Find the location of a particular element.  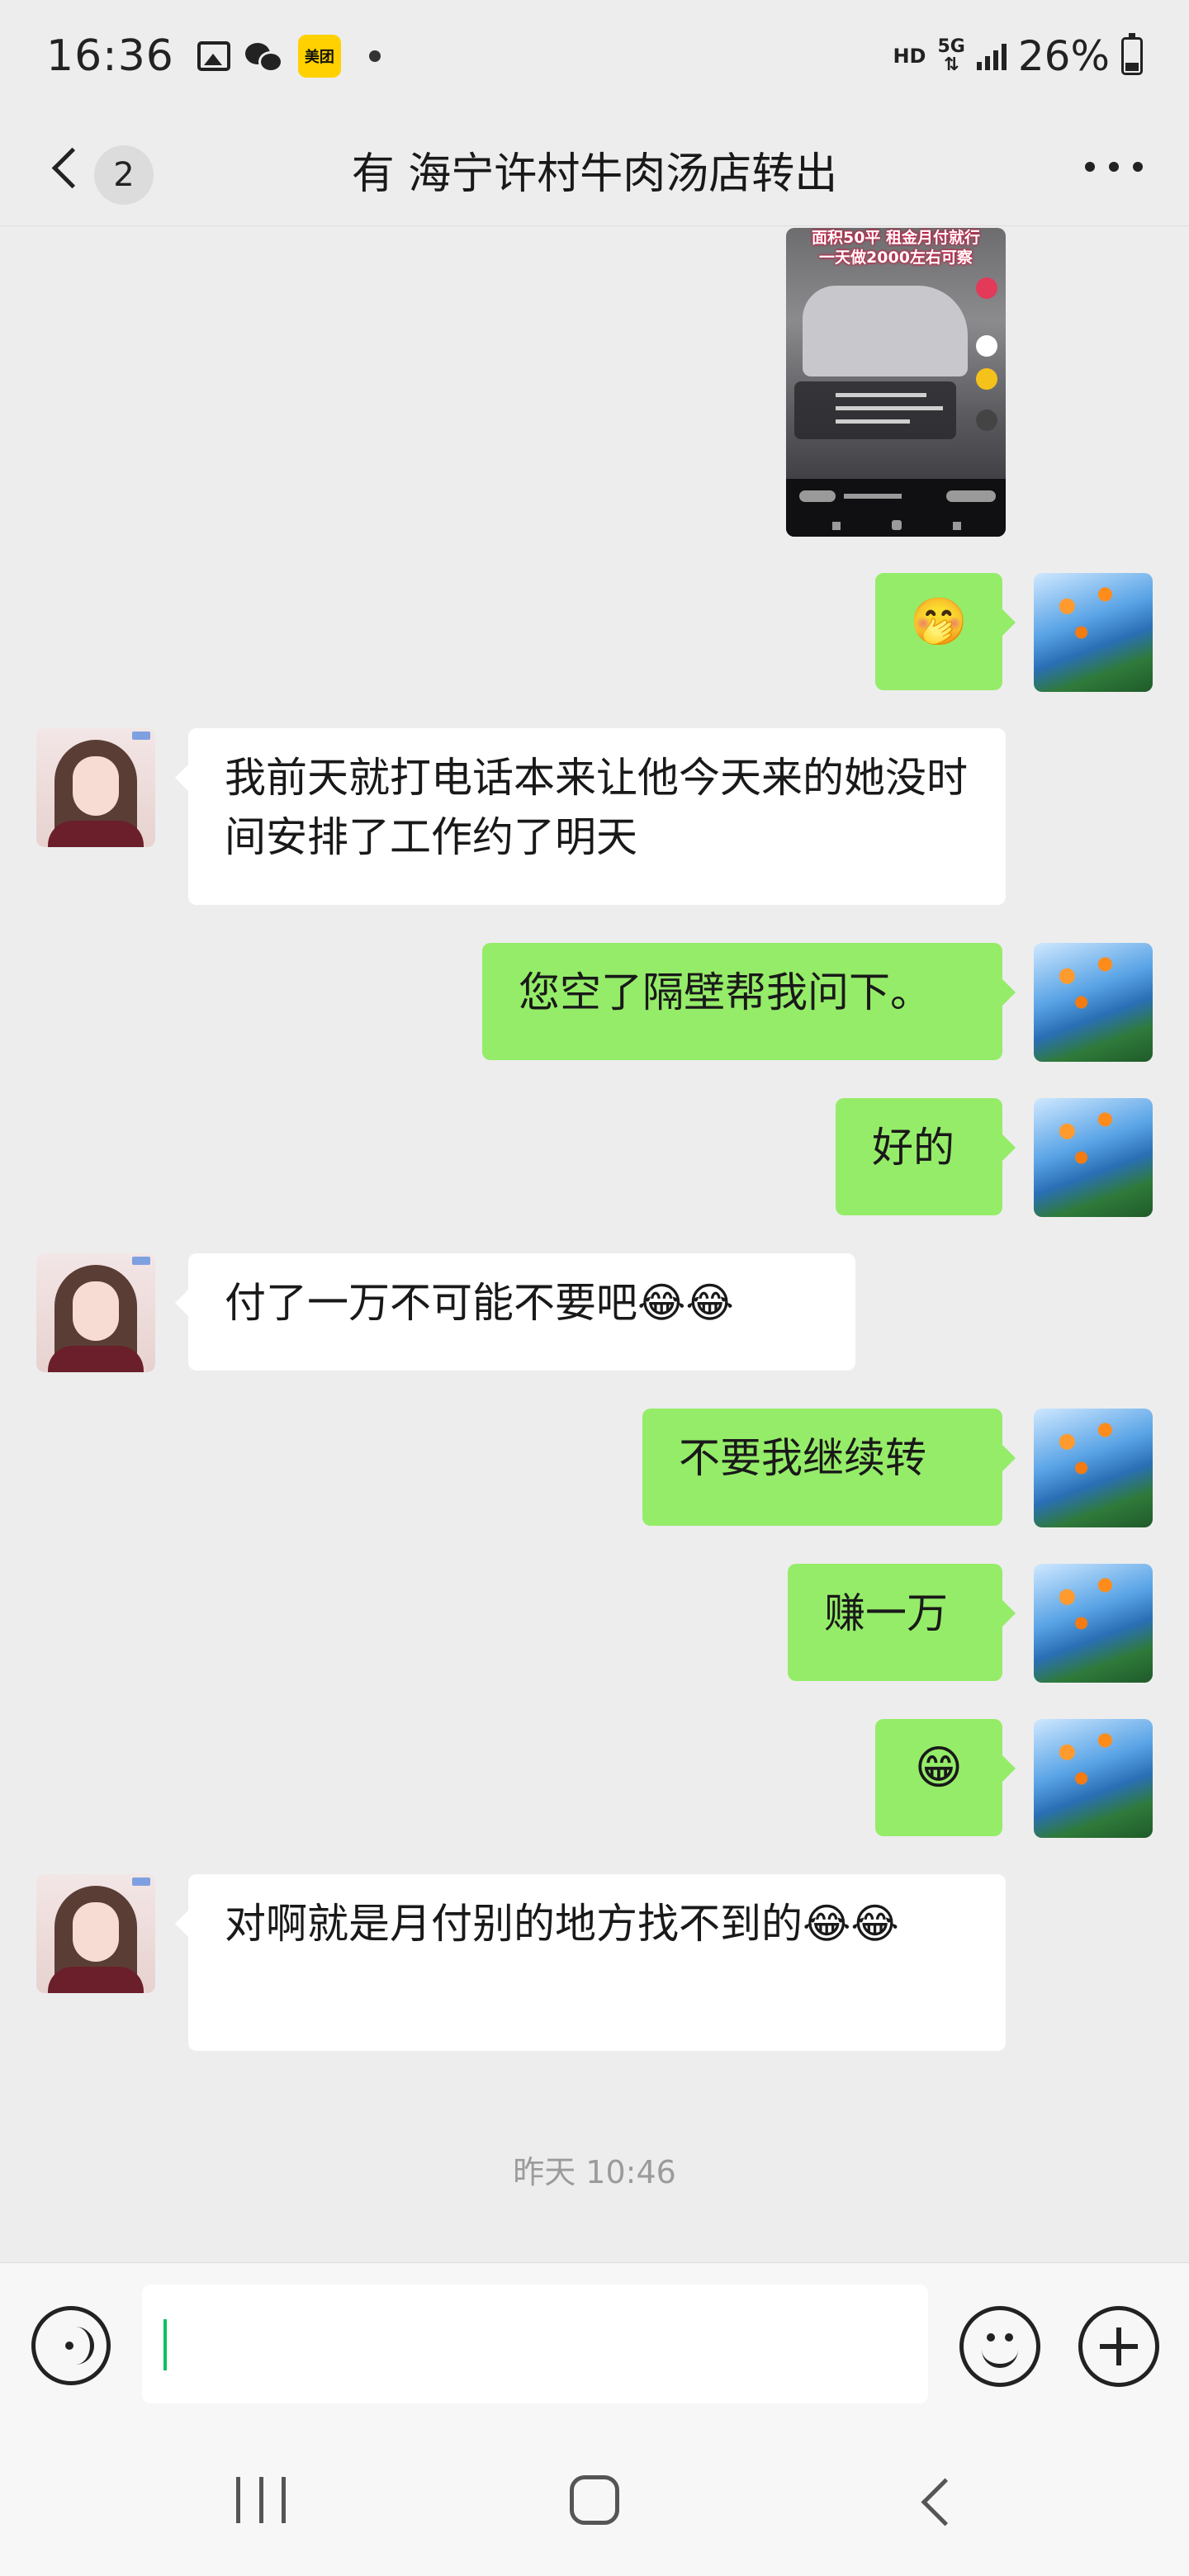

message-bubble: 赚一万 is located at coordinates (902, 1622).